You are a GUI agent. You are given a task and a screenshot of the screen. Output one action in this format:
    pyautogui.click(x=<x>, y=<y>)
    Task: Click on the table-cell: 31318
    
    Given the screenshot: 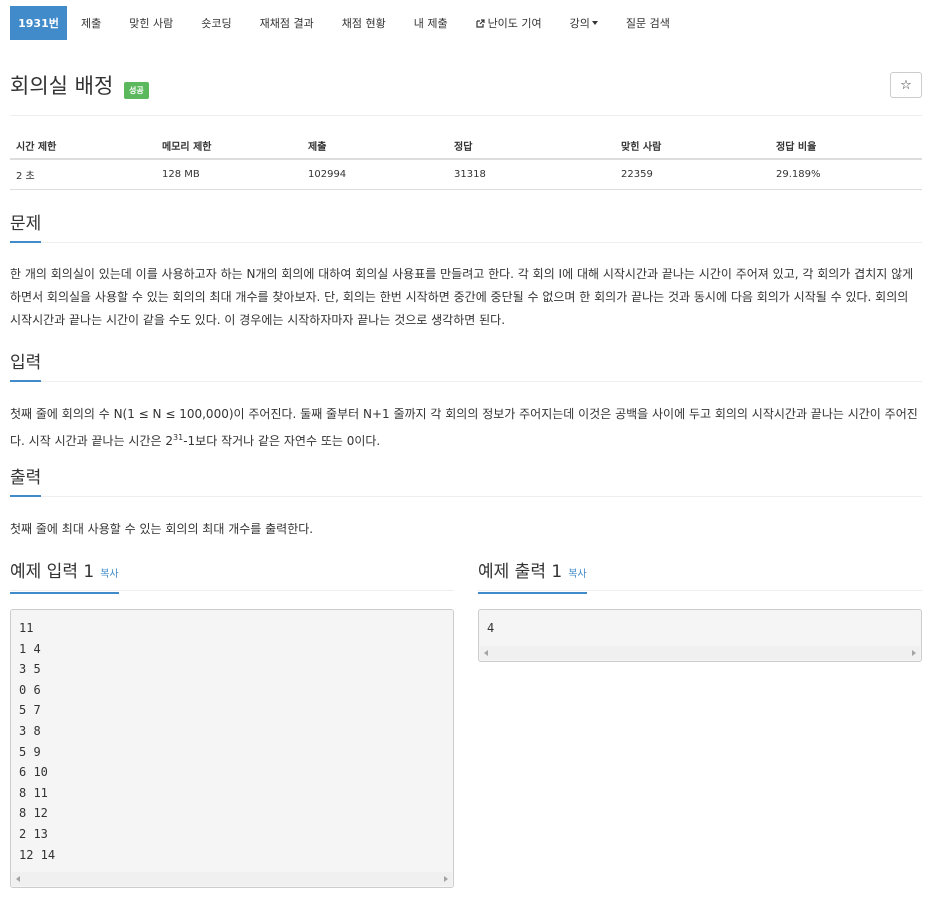 What is the action you would take?
    pyautogui.click(x=531, y=174)
    